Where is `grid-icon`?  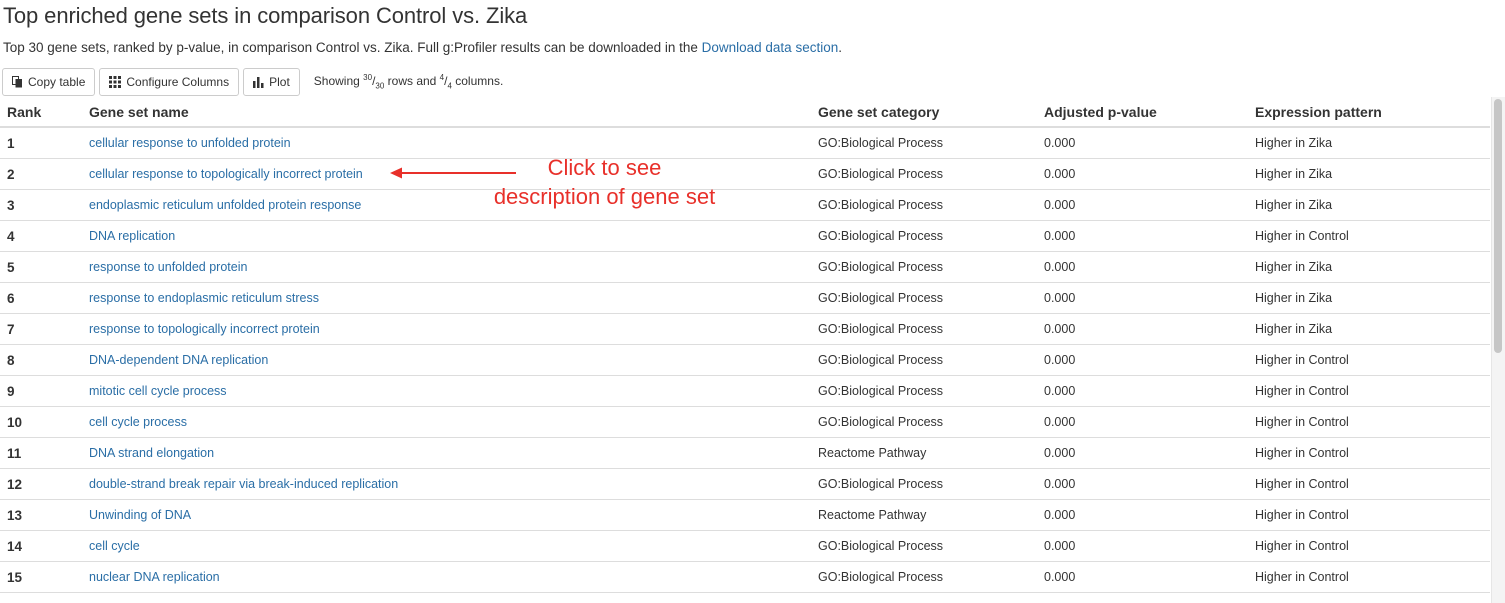 grid-icon is located at coordinates (115, 82).